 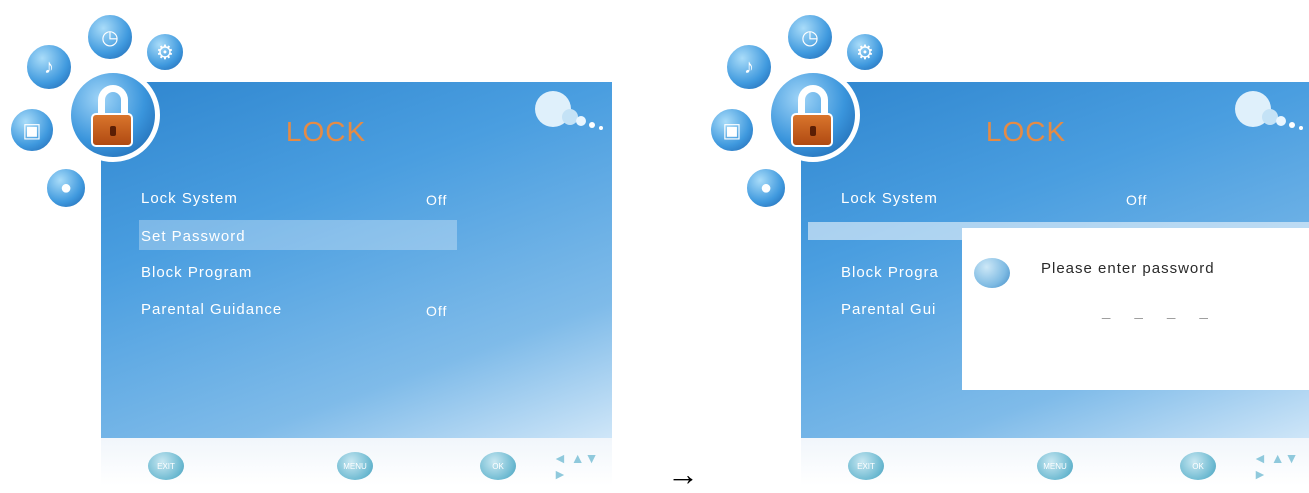 What do you see at coordinates (437, 311) in the screenshot?
I see `parental-guidance-value: Off` at bounding box center [437, 311].